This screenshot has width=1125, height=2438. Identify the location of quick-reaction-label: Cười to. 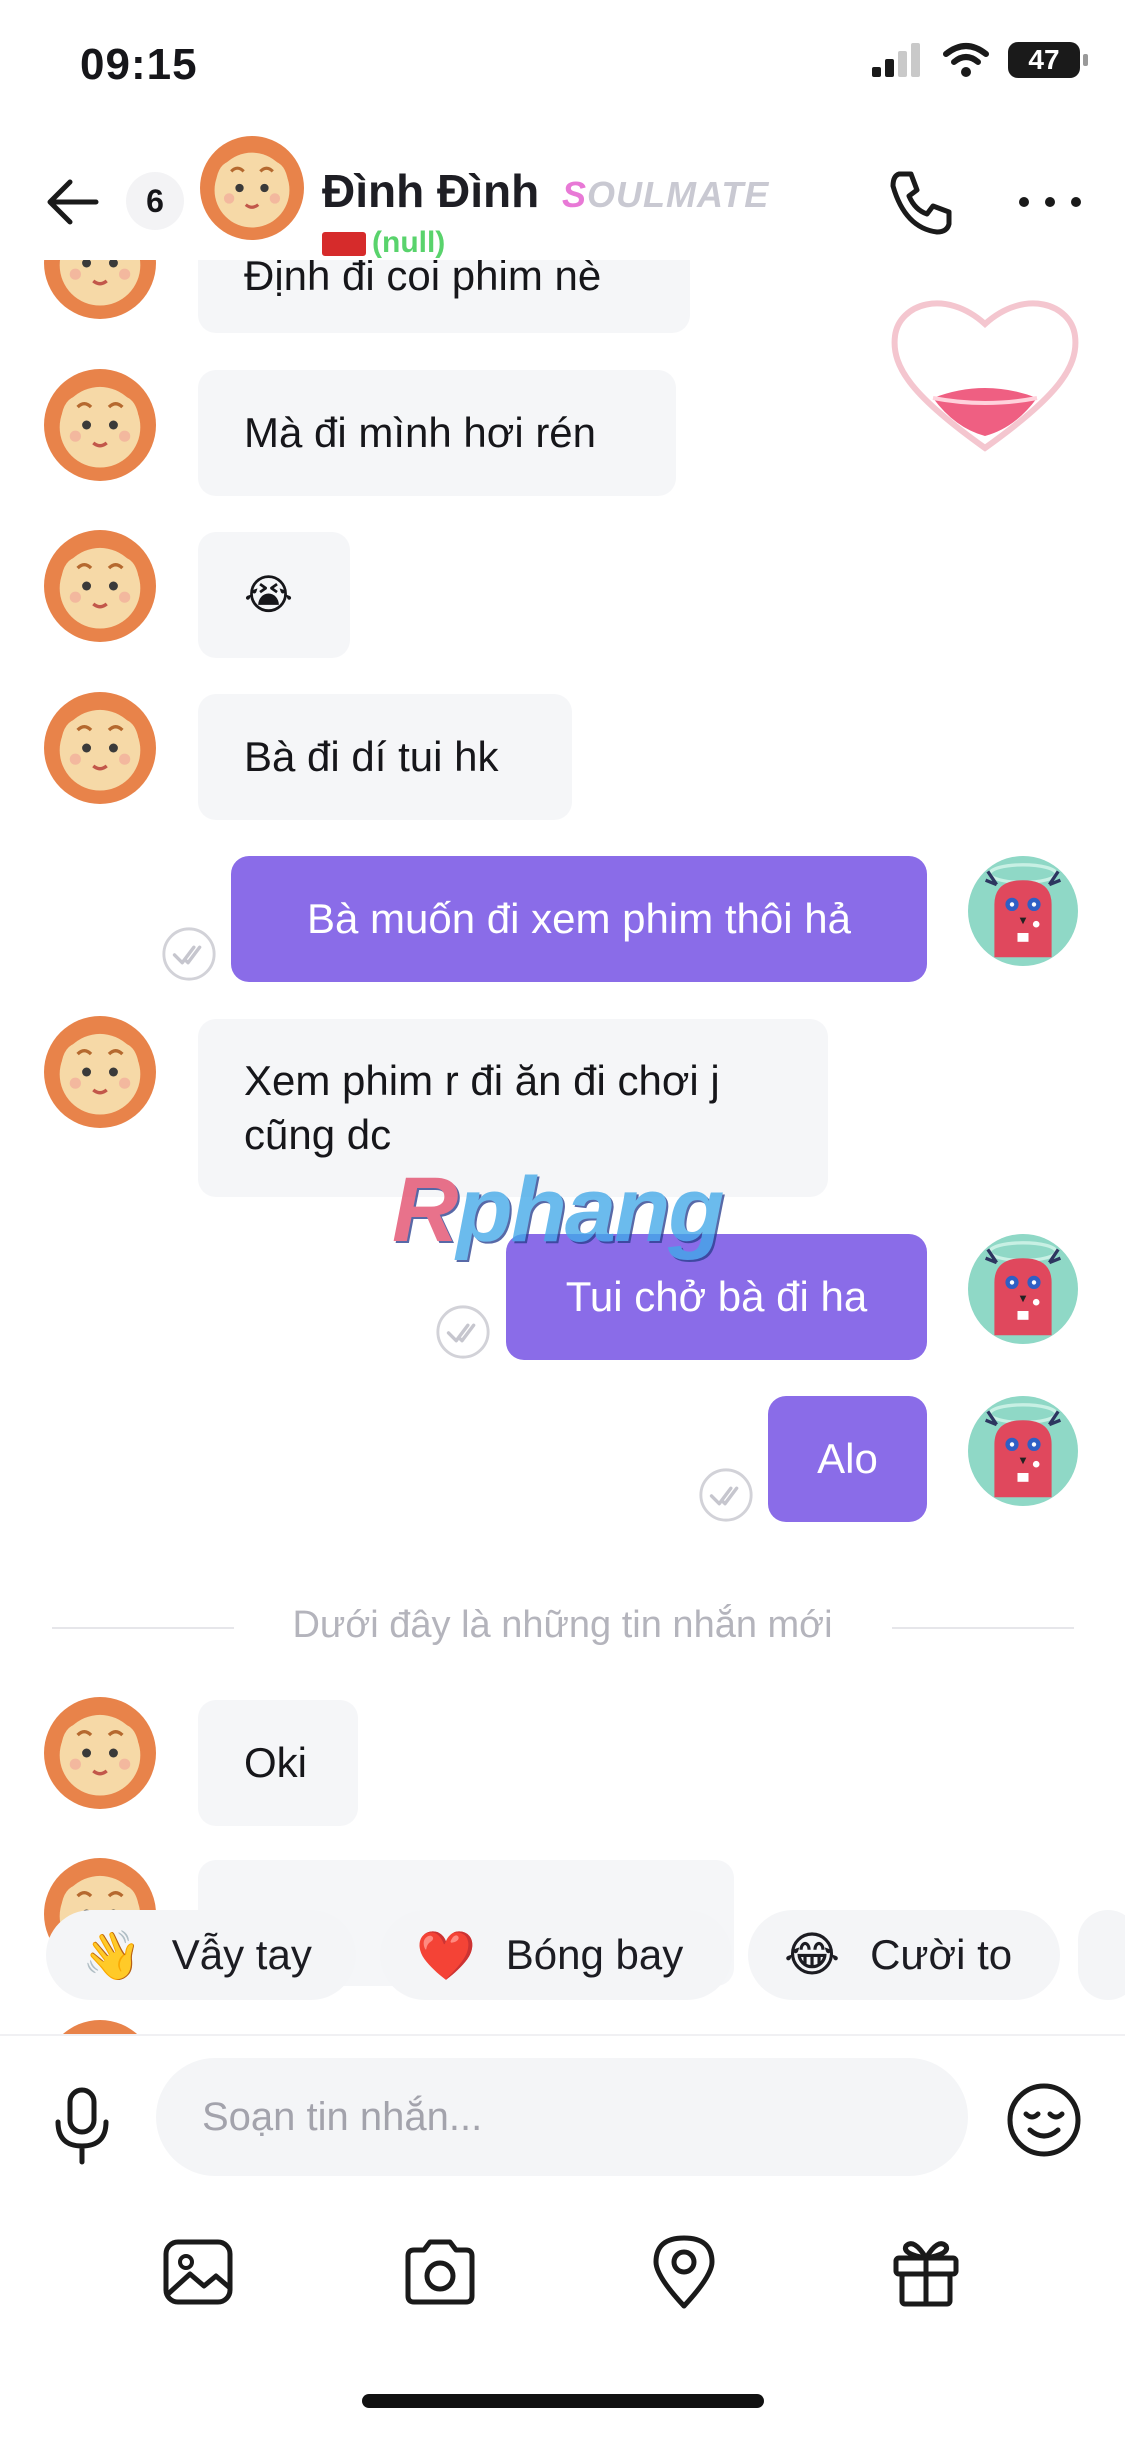
(941, 1954).